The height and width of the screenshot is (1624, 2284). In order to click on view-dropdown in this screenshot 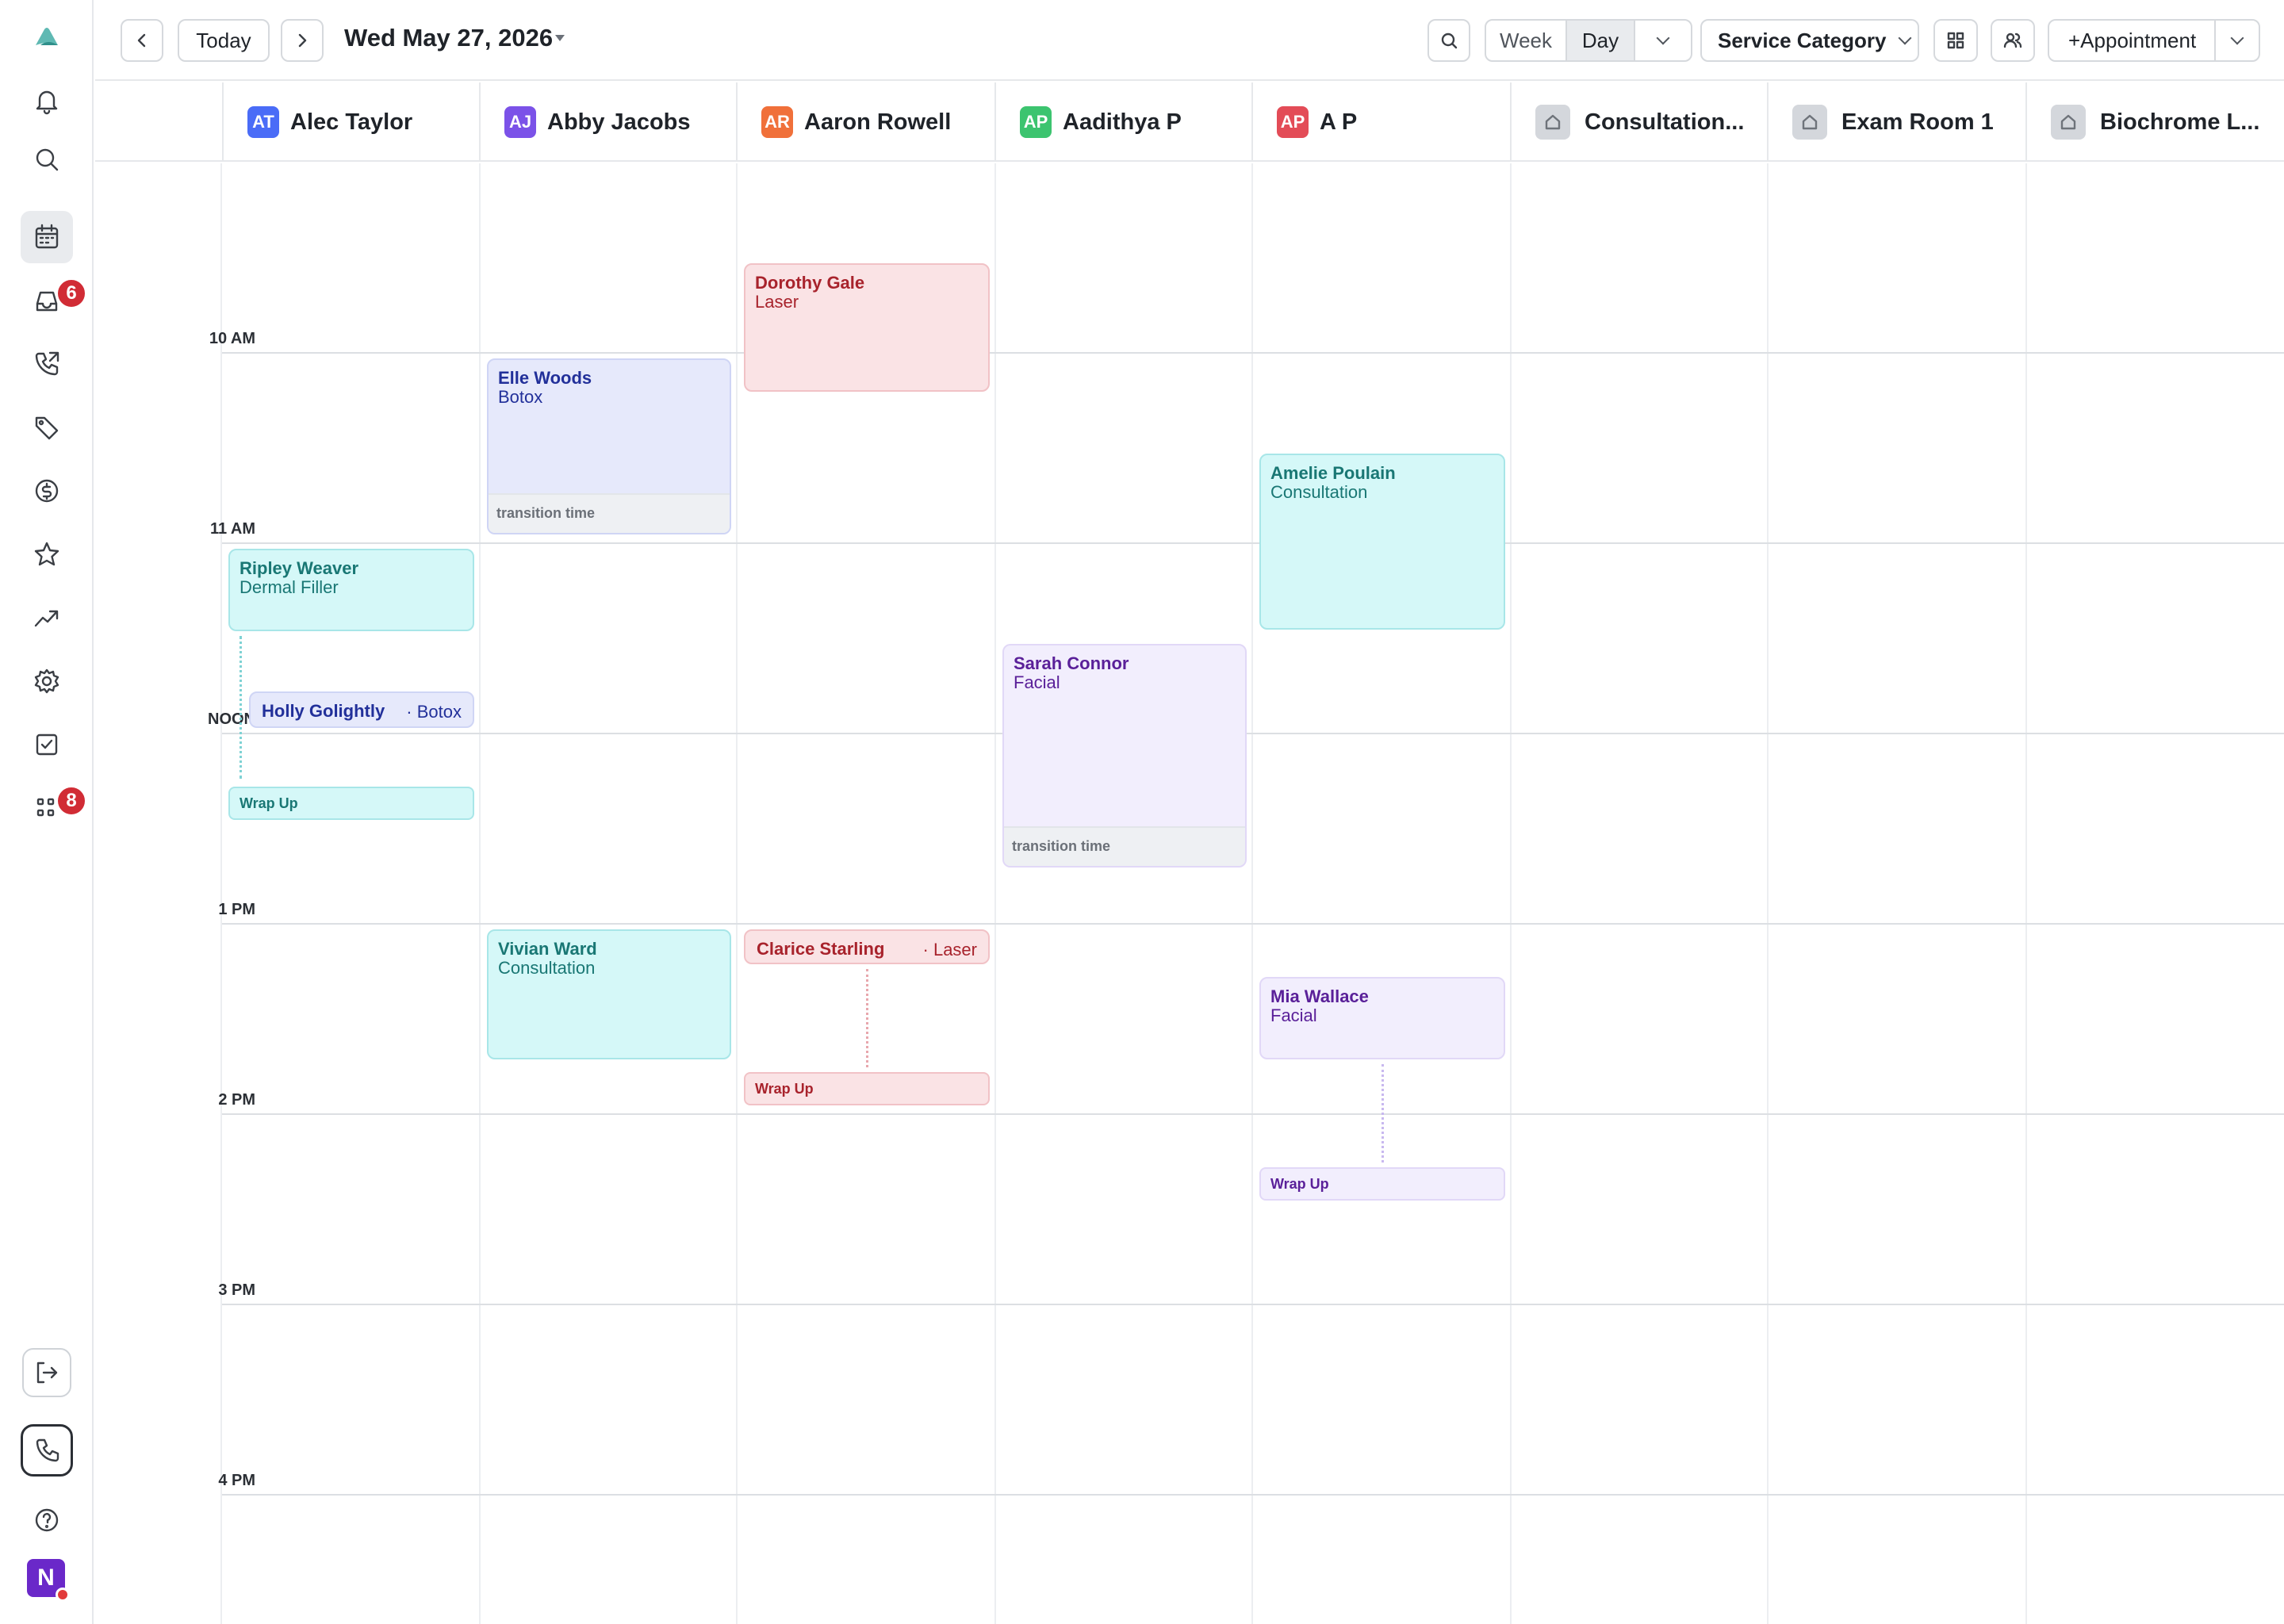, I will do `click(1663, 40)`.